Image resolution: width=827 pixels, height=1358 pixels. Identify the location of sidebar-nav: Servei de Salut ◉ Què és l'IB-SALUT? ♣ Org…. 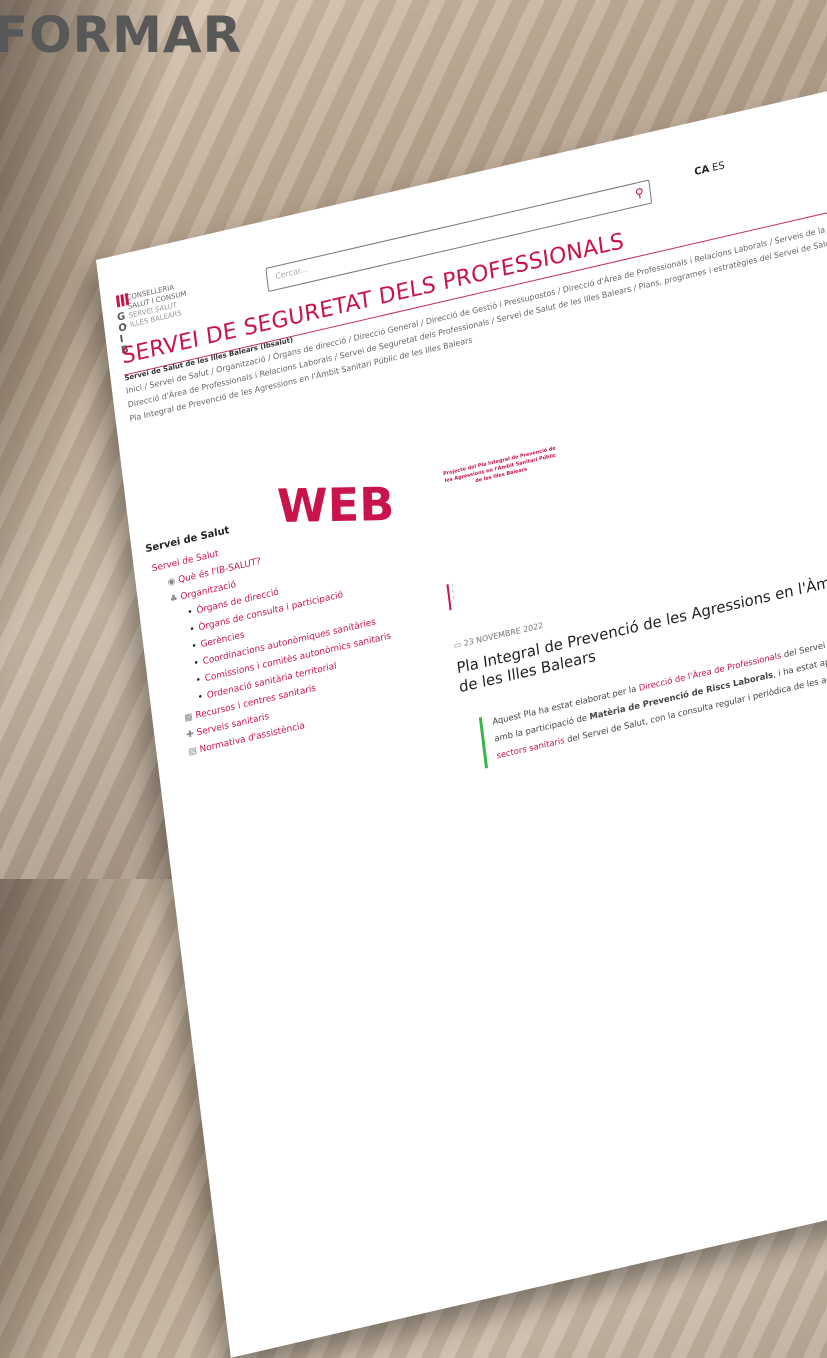
(275, 637).